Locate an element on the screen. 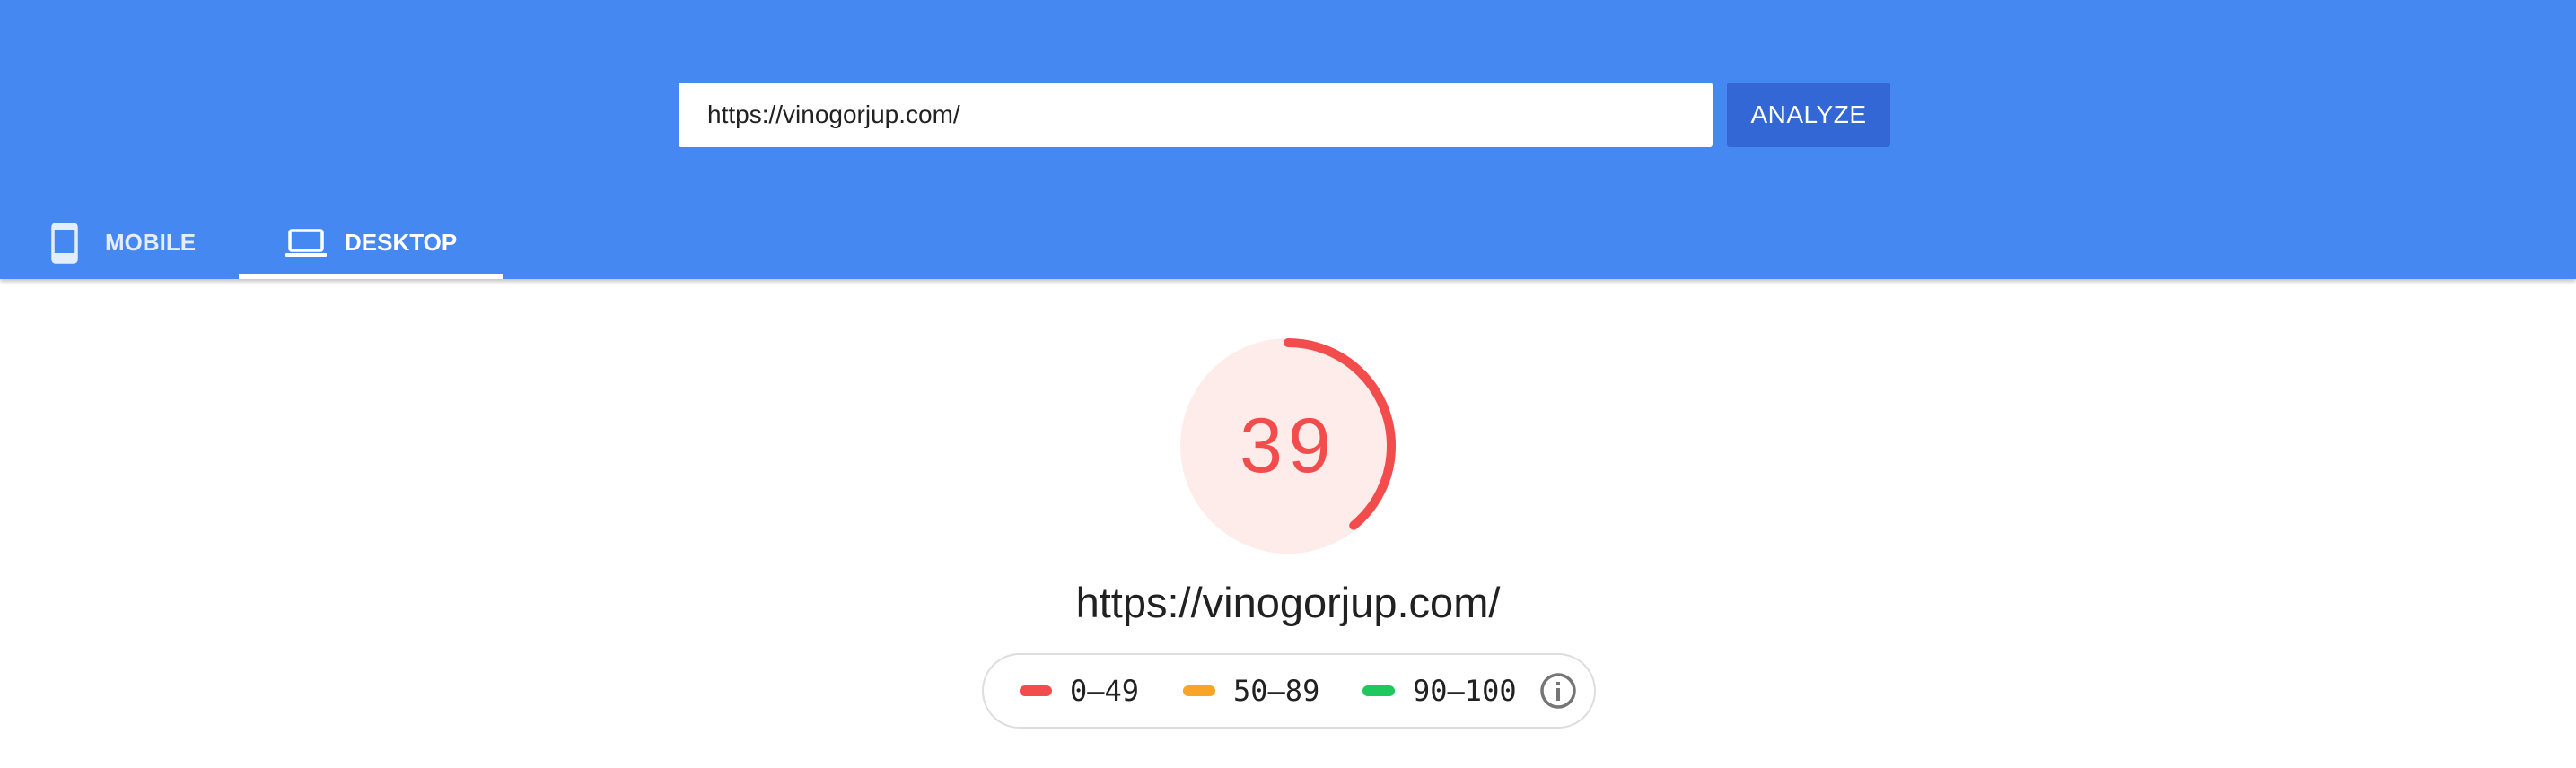  info-icon is located at coordinates (1558, 691).